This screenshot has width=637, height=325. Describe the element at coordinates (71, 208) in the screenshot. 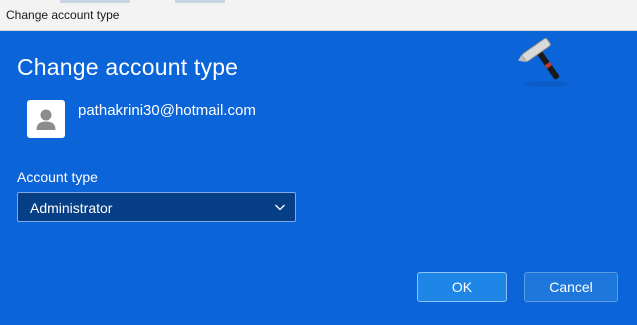

I see `account-type-selected-value: Administrator` at that location.